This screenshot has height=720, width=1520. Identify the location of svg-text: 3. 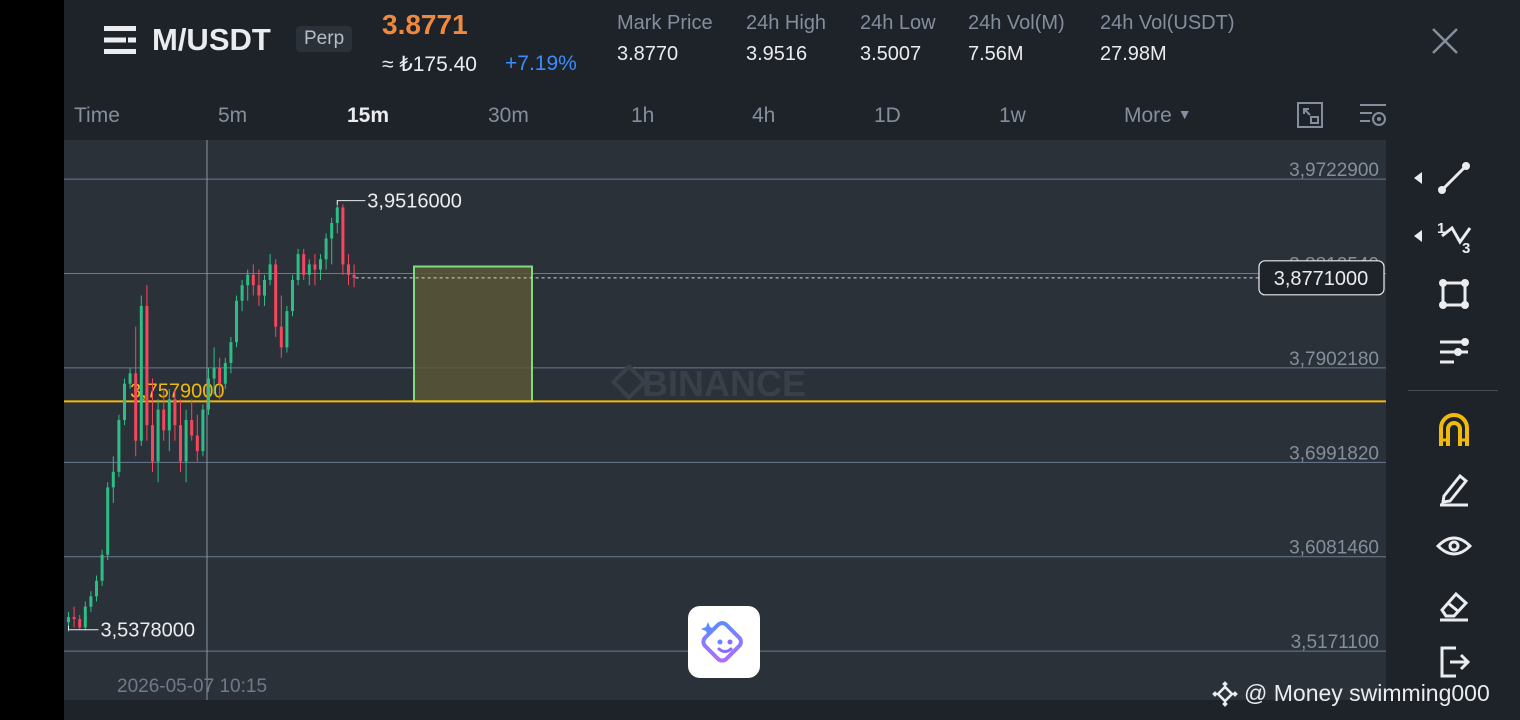
(1466, 248).